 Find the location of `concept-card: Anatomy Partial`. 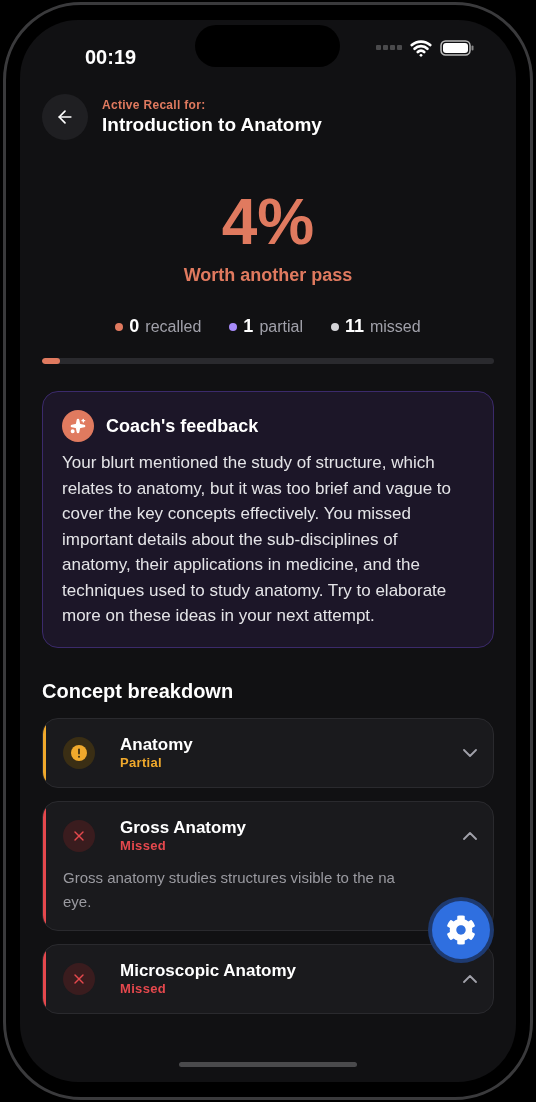

concept-card: Anatomy Partial is located at coordinates (268, 752).